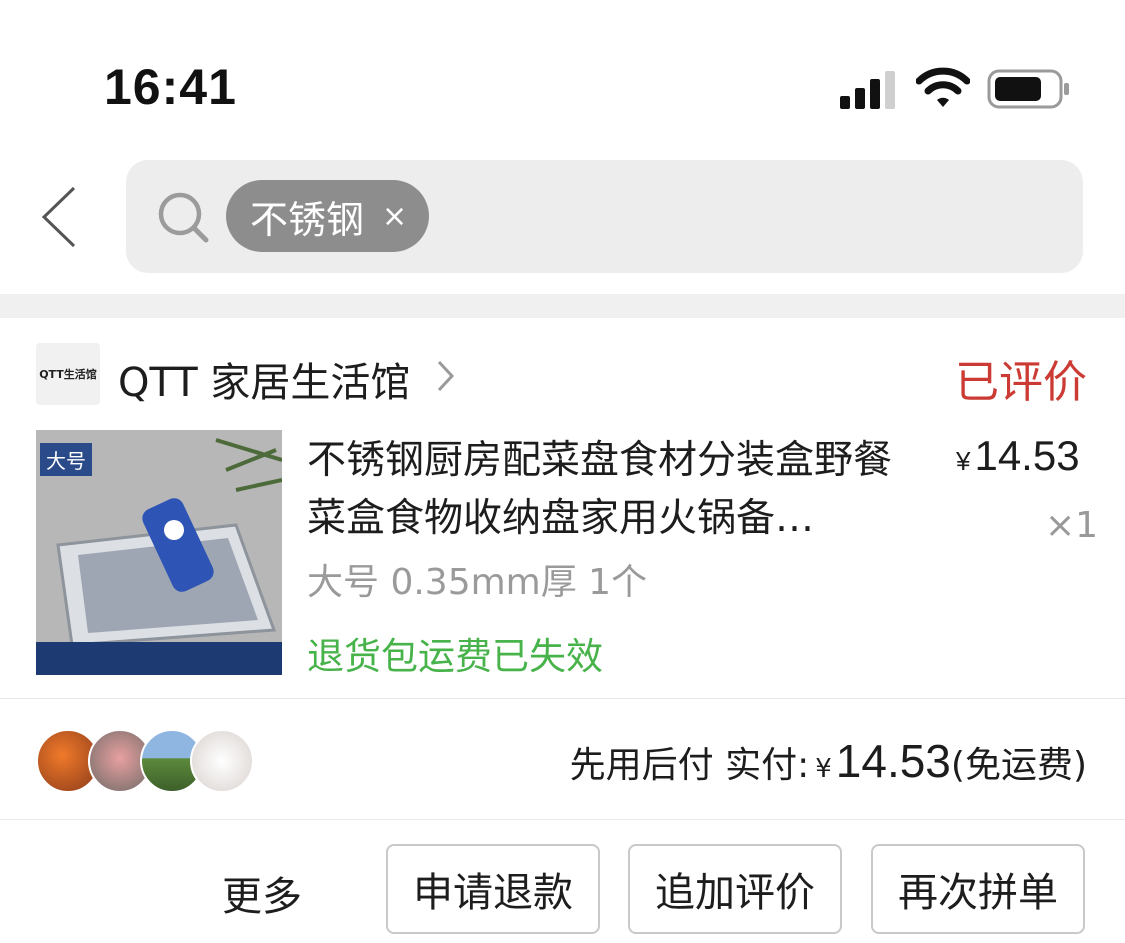  What do you see at coordinates (264, 379) in the screenshot?
I see `shop-name: QTT 家居生活馆` at bounding box center [264, 379].